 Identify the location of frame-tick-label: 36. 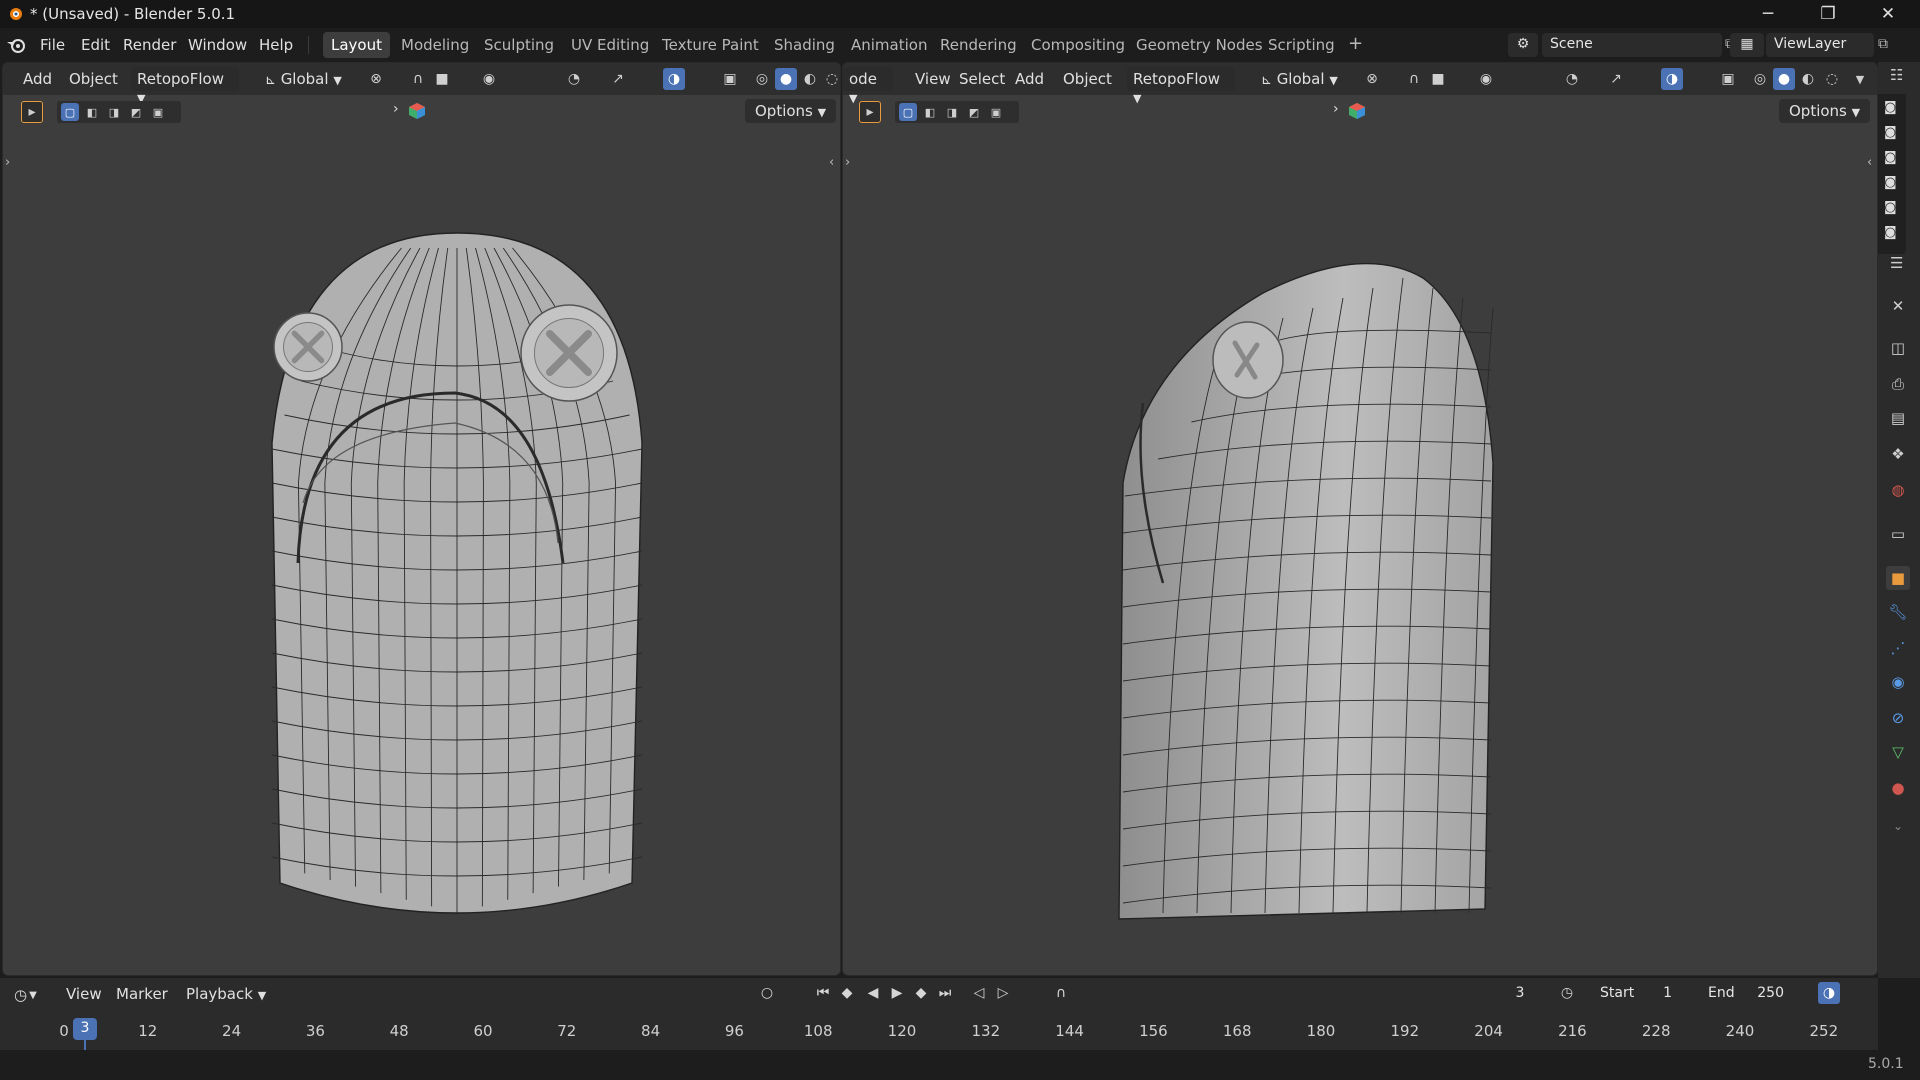
(315, 1031).